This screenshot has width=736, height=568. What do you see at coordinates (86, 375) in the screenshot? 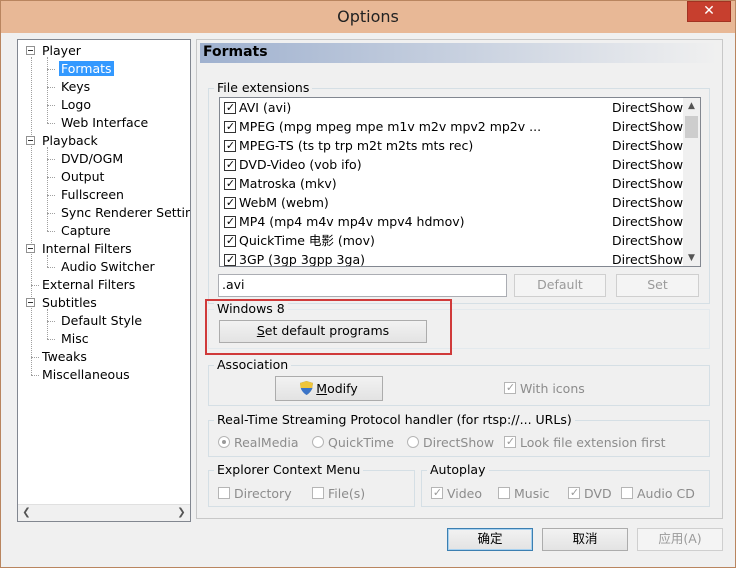
I see `tree-item-miscellaneous: Miscellaneous` at bounding box center [86, 375].